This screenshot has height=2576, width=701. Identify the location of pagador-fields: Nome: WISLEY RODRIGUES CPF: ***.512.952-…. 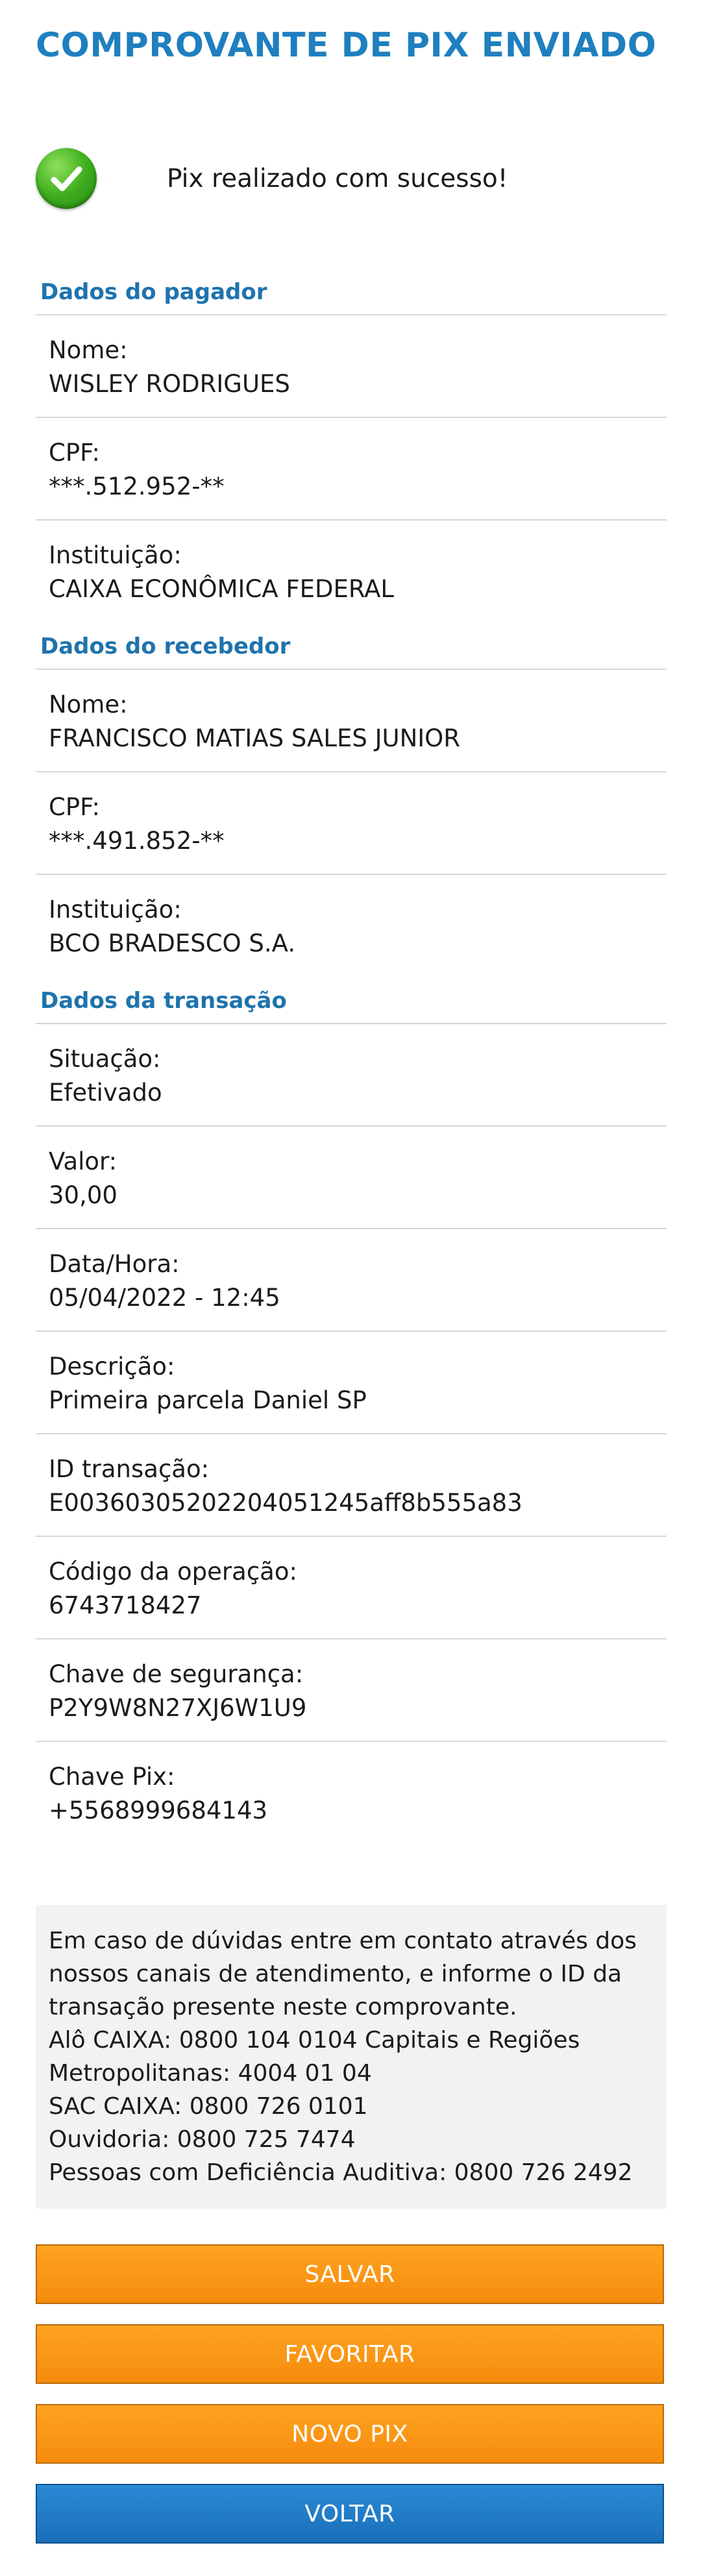
(351, 466).